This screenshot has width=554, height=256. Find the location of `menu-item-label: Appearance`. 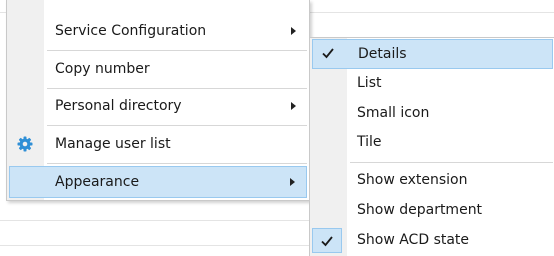

menu-item-label: Appearance is located at coordinates (97, 182).